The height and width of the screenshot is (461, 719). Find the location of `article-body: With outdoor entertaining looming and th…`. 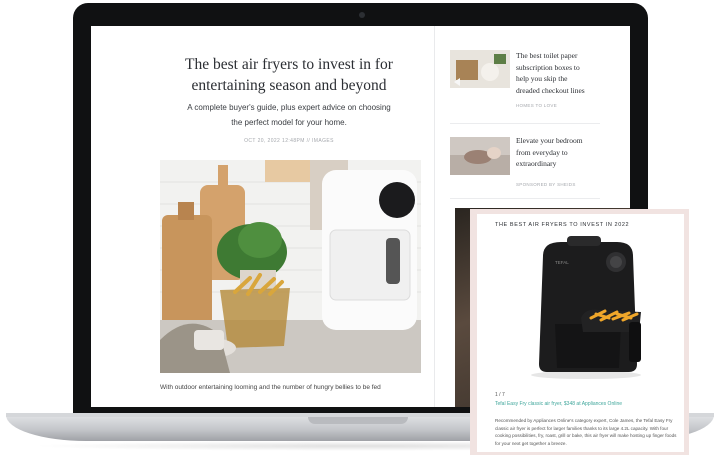

article-body: With outdoor entertaining looming and th… is located at coordinates (270, 387).